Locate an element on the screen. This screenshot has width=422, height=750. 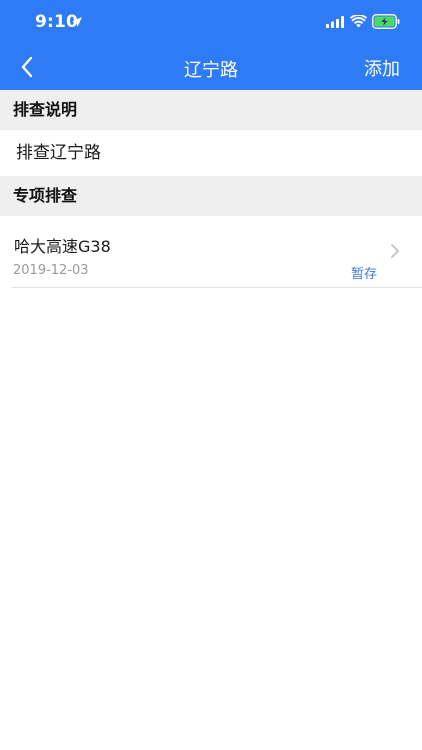
description-text: 排查辽宁路 is located at coordinates (211, 153).